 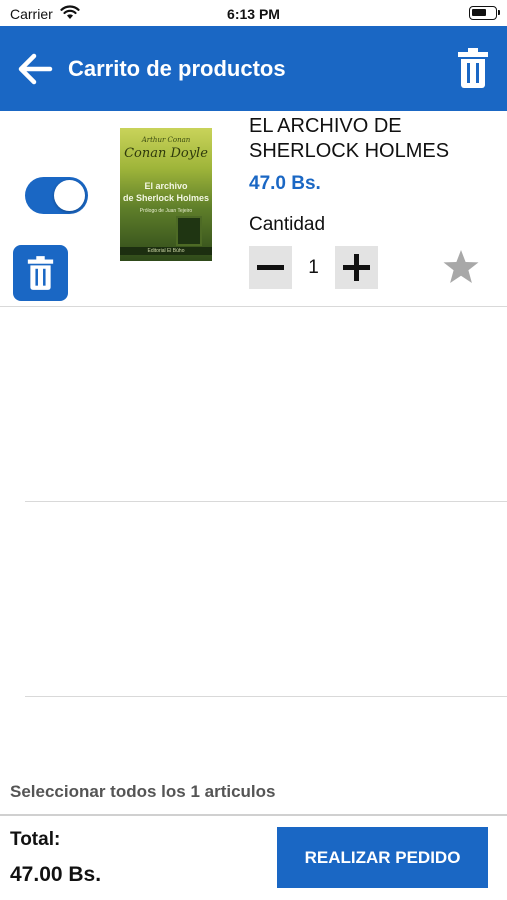 What do you see at coordinates (142, 792) in the screenshot?
I see `select-all-label: Seleccionar todos los 1 articulos` at bounding box center [142, 792].